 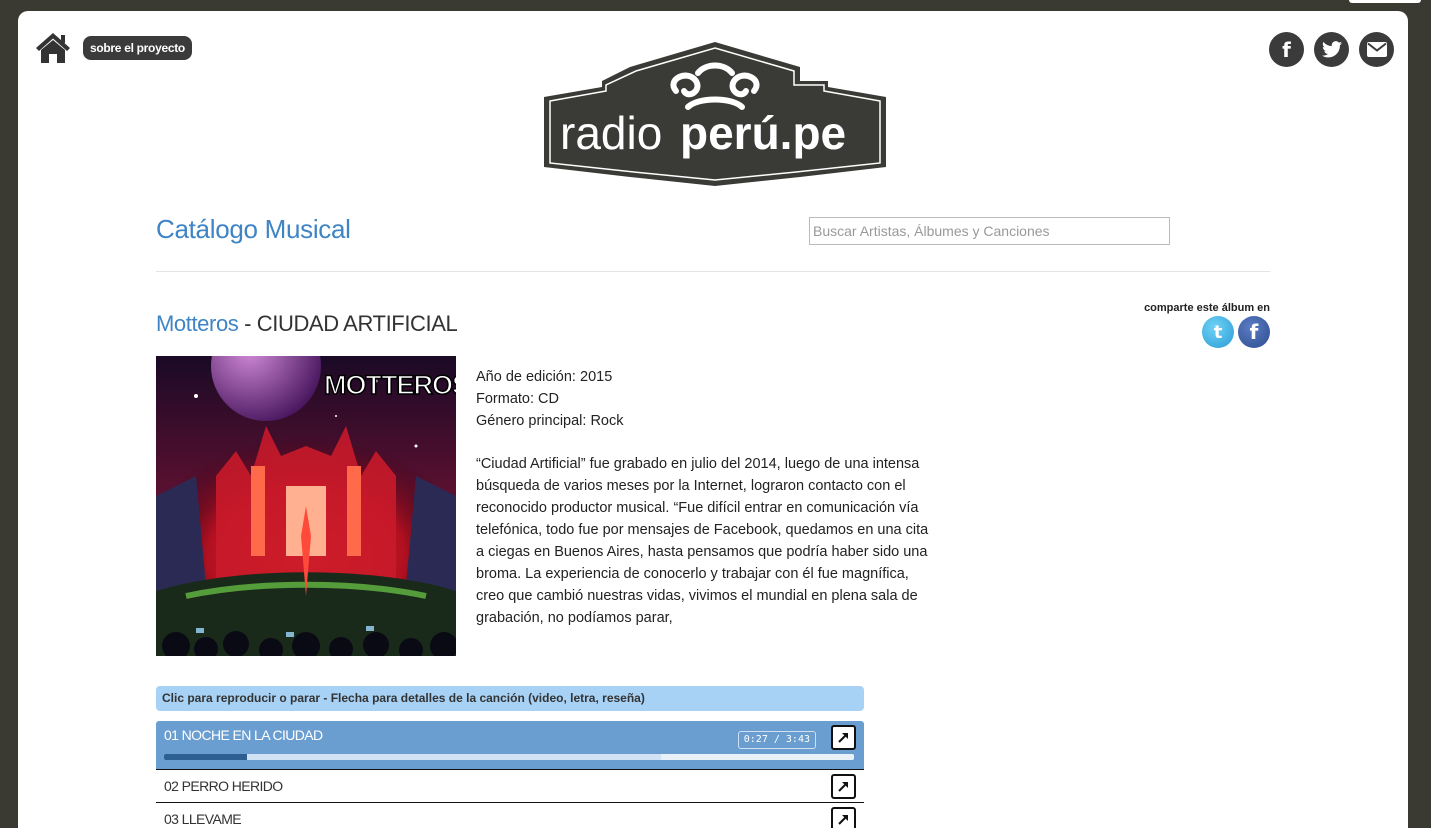 I want to click on search-input, so click(x=989, y=231).